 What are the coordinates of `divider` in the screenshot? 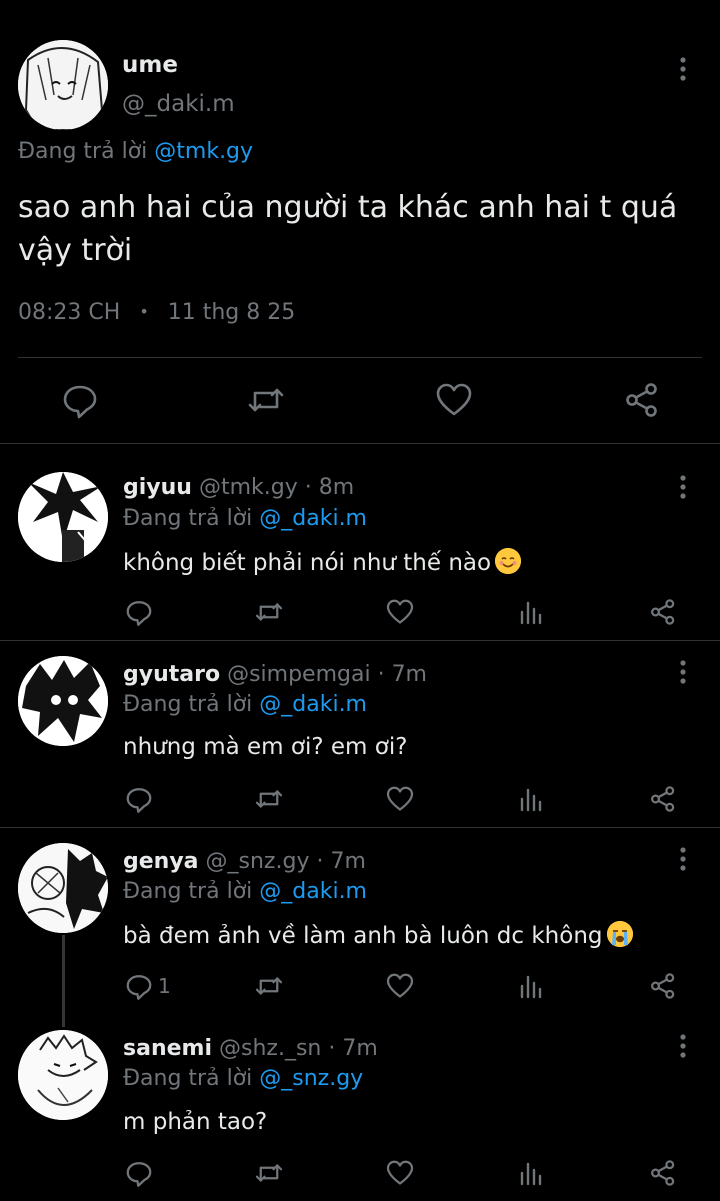 It's located at (360, 357).